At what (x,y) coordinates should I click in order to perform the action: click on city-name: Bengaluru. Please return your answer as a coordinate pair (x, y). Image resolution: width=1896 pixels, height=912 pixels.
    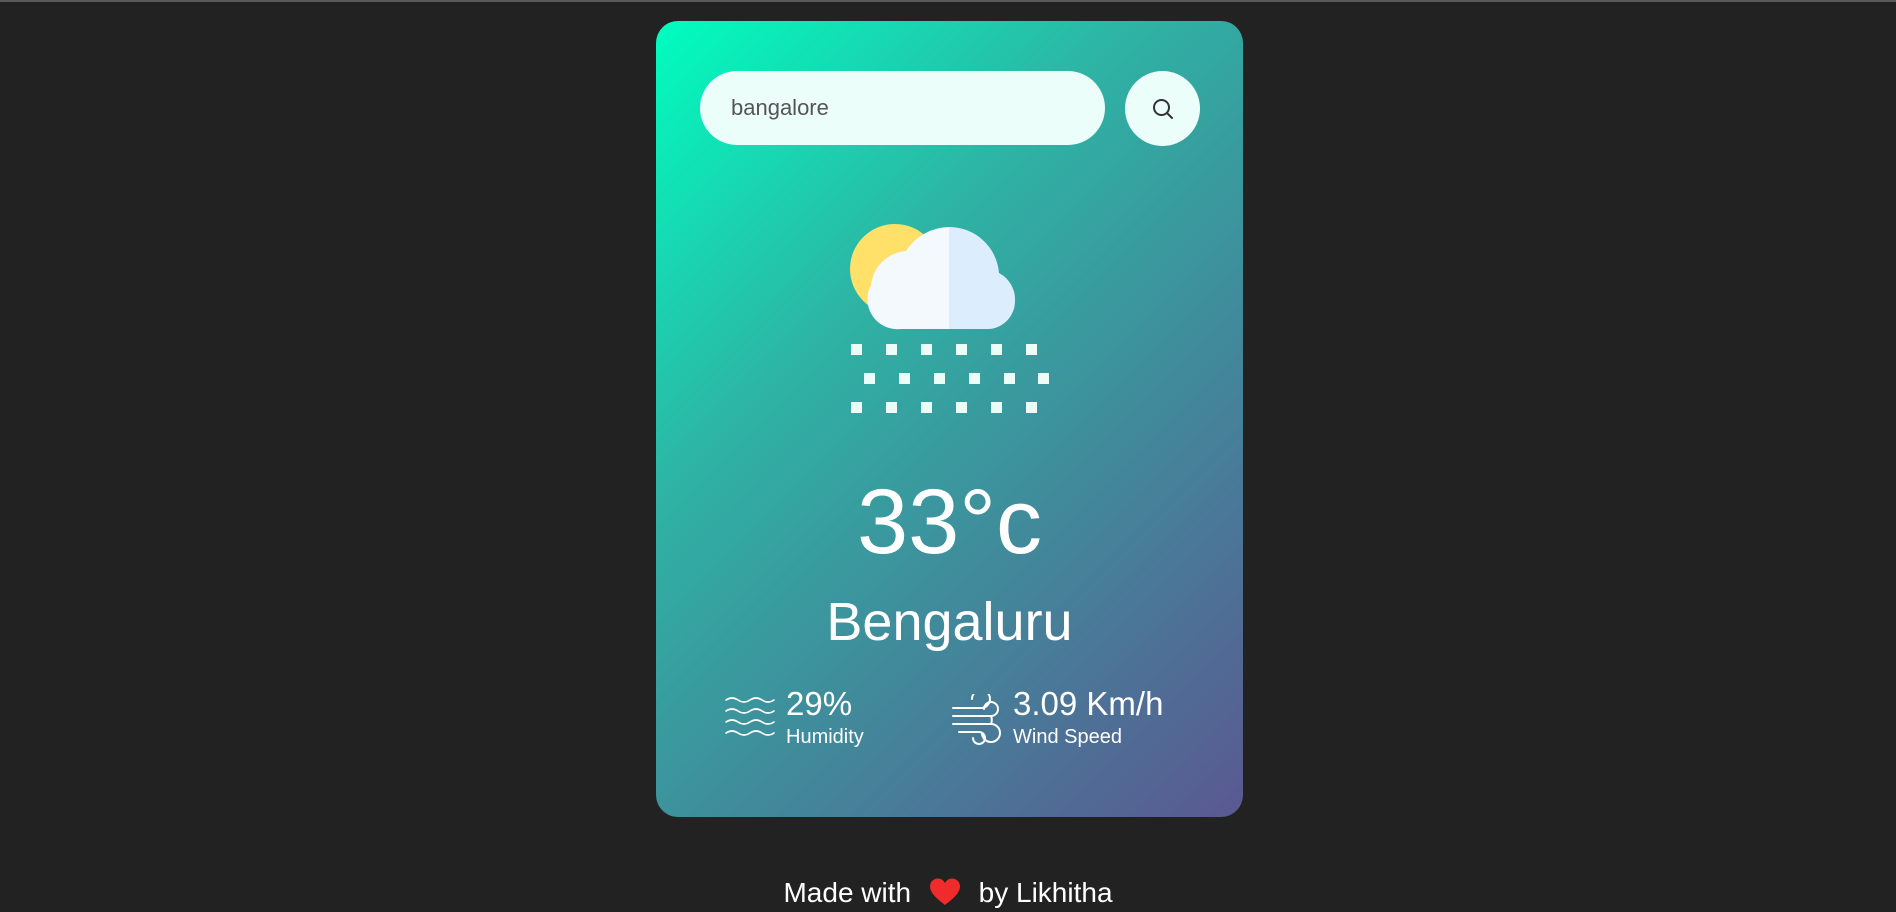
    Looking at the image, I should click on (949, 622).